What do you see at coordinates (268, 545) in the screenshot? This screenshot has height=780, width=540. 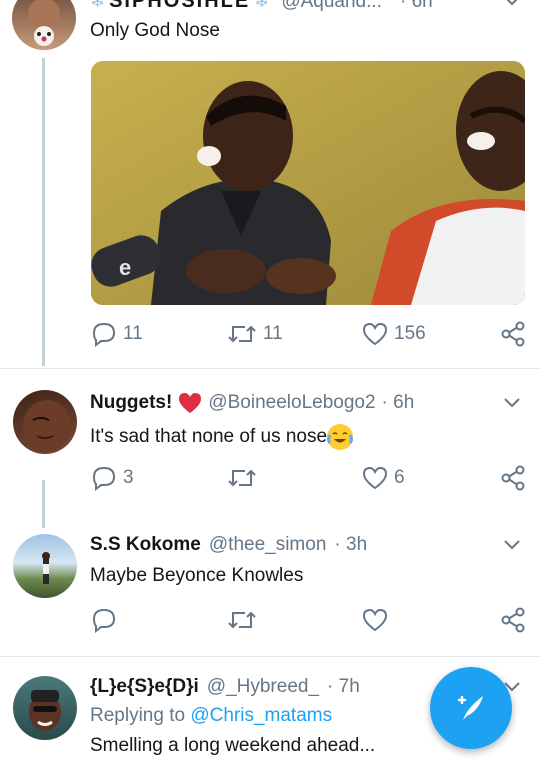 I see `author-handle: @thee_simon` at bounding box center [268, 545].